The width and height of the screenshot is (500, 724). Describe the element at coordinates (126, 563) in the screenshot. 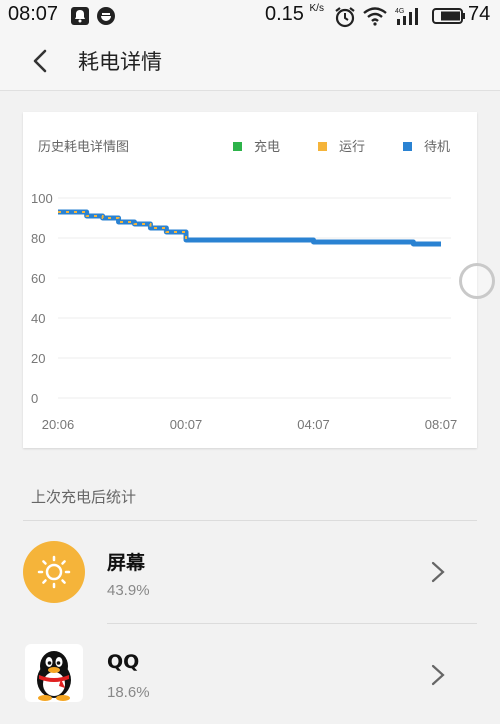

I see `usage-item-name: 屏幕` at that location.